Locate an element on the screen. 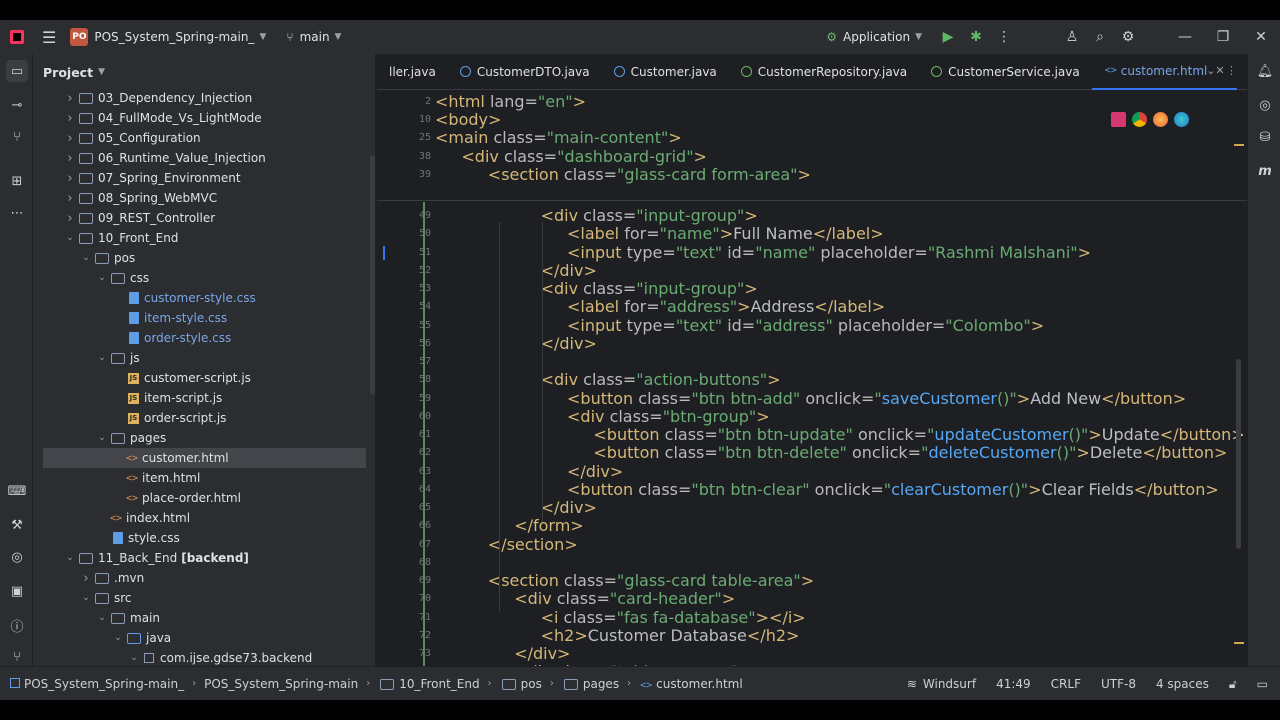 Image resolution: width=1280 pixels, height=720 pixels. tree-item: › 04_FullMode_Vs_LightMode is located at coordinates (204, 118).